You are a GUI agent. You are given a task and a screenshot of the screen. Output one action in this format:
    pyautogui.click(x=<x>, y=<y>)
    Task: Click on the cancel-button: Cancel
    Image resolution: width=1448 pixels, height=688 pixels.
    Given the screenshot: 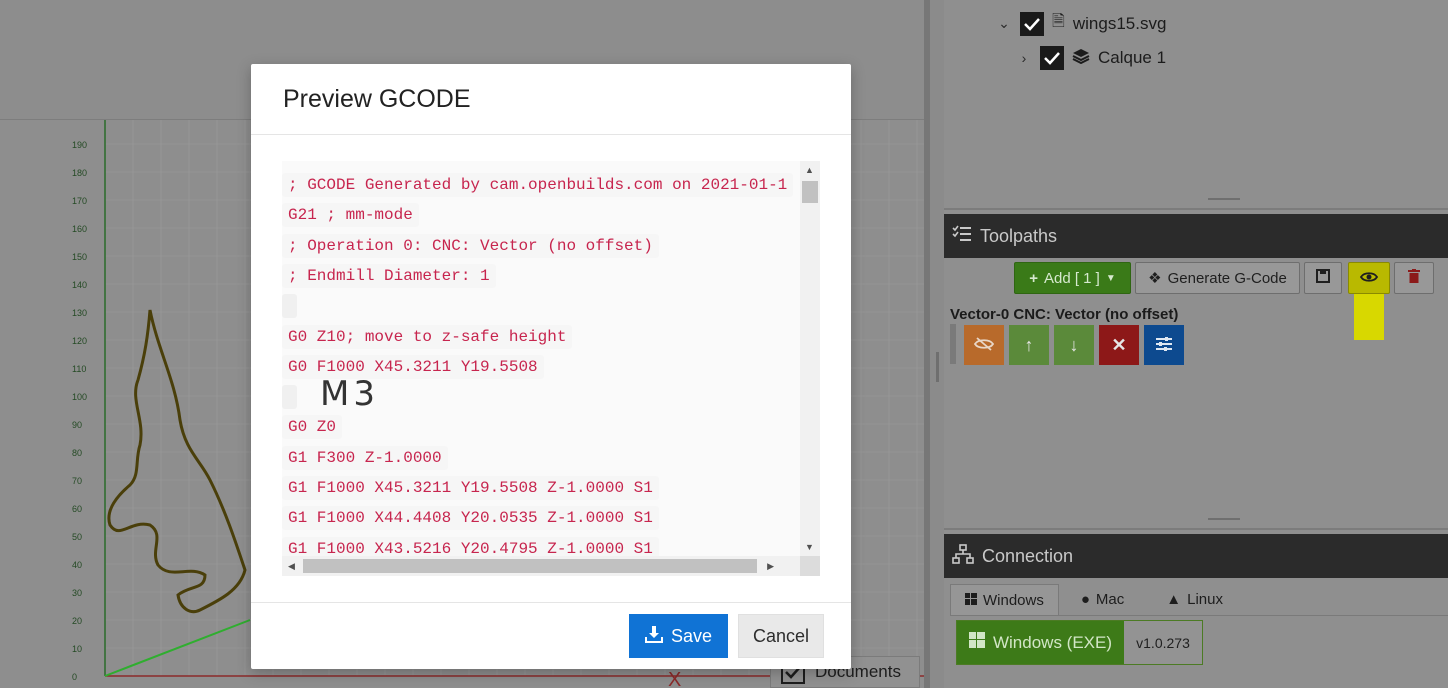 What is the action you would take?
    pyautogui.click(x=781, y=636)
    